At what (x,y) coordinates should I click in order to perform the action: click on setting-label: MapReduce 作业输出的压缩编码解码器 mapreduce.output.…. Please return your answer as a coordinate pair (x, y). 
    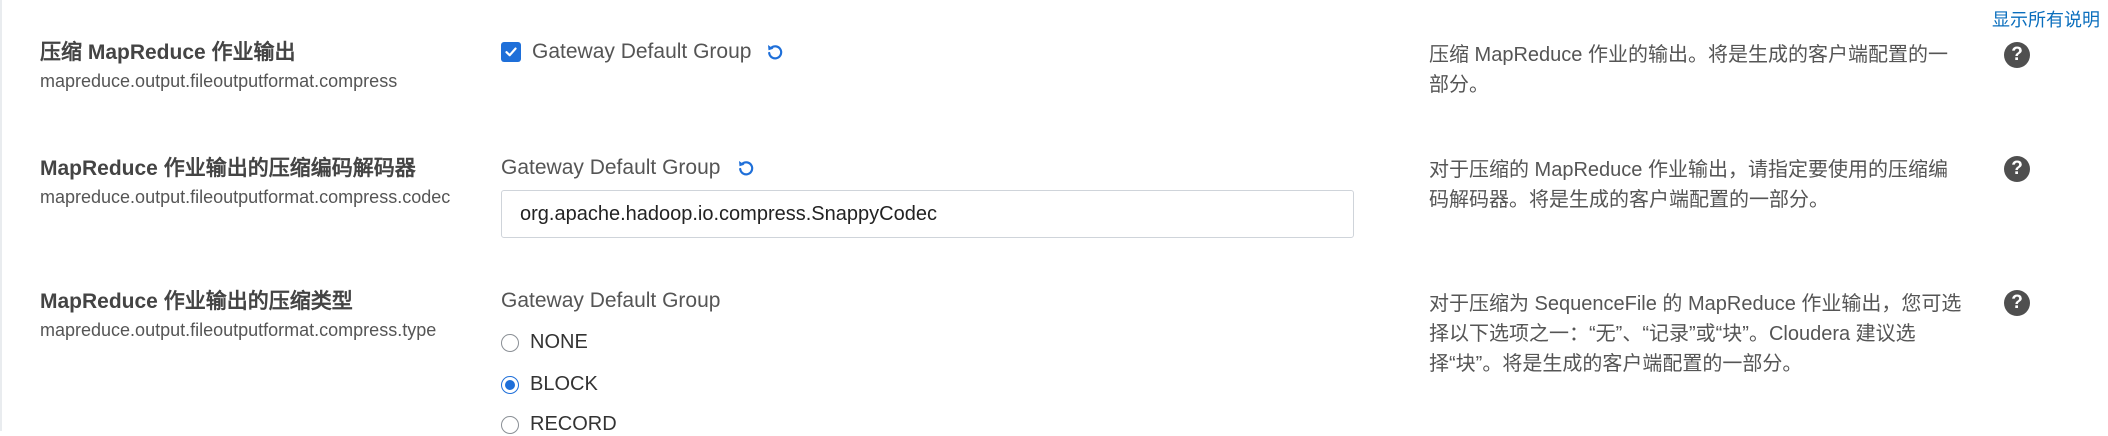
    Looking at the image, I should click on (245, 182).